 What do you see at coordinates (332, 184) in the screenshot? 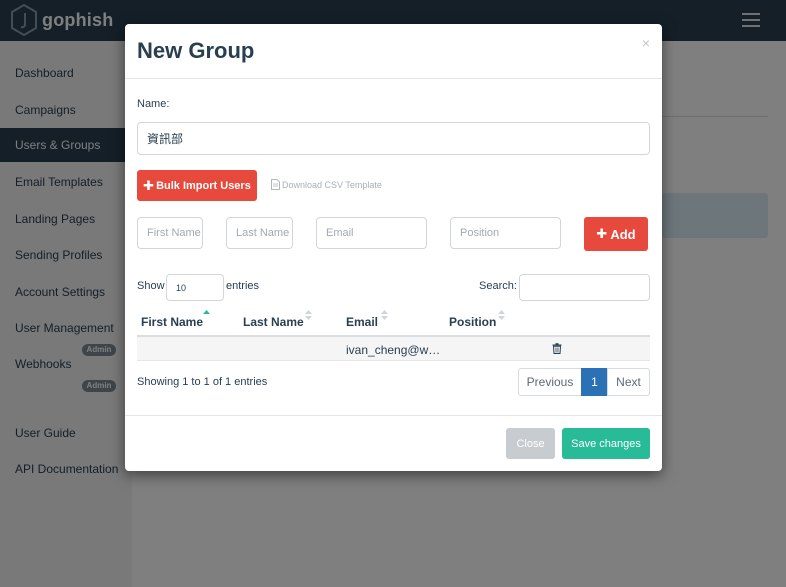
I see `csv-template-label: Download CSV Template` at bounding box center [332, 184].